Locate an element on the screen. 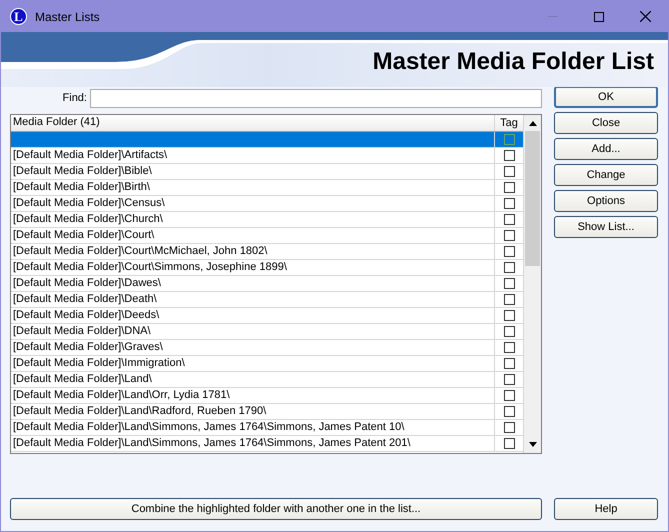 This screenshot has width=669, height=532. dialog-button: OK is located at coordinates (606, 97).